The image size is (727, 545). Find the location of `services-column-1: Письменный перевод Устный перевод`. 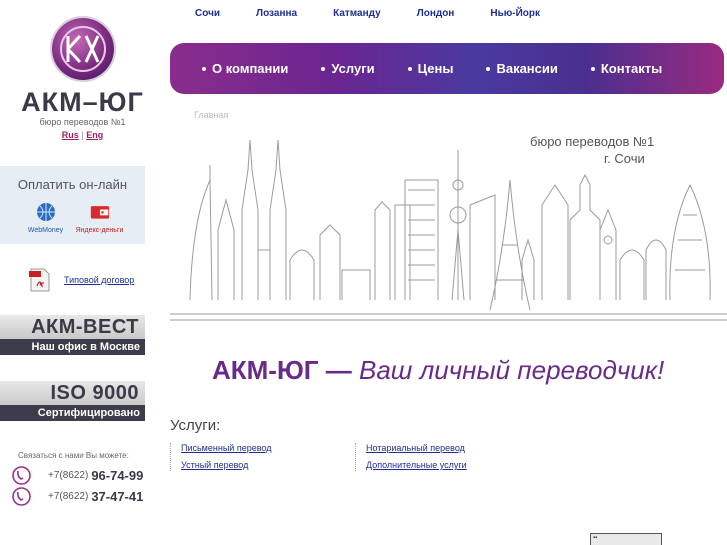

services-column-1: Письменный перевод Устный перевод is located at coordinates (226, 460).